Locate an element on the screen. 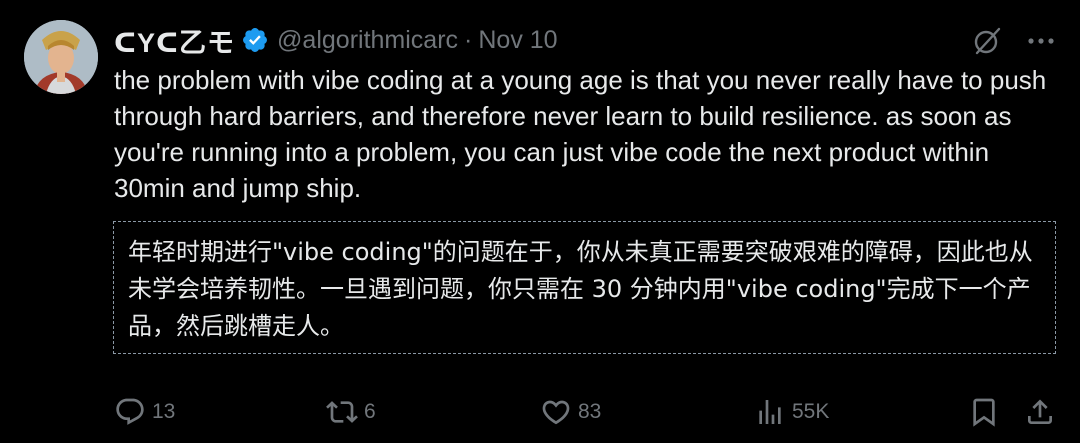  verified-badge-icon is located at coordinates (255, 40).